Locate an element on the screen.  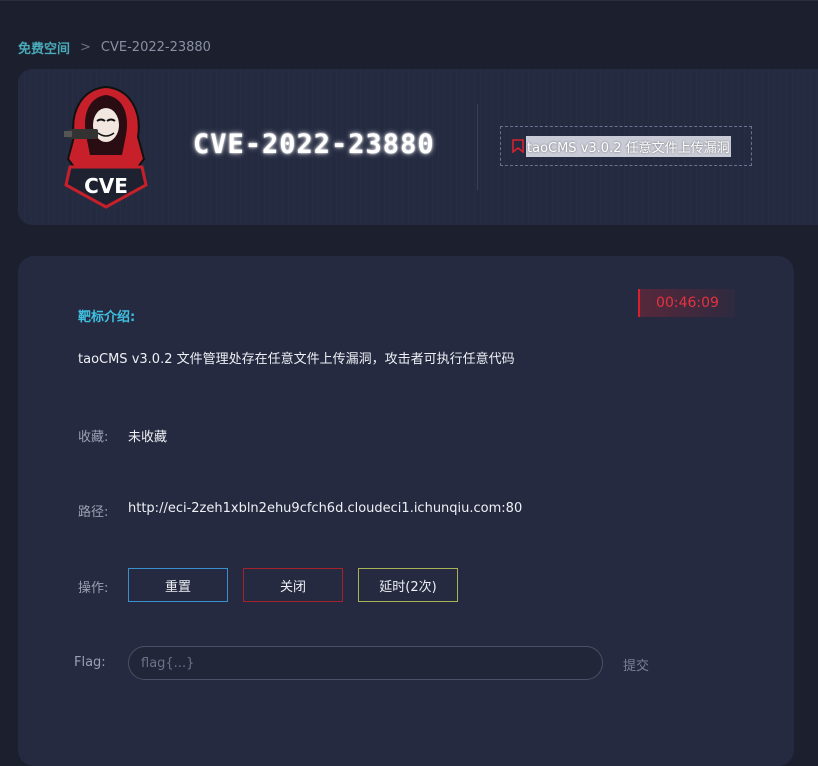
favorite-value: 未收藏 is located at coordinates (147, 435).